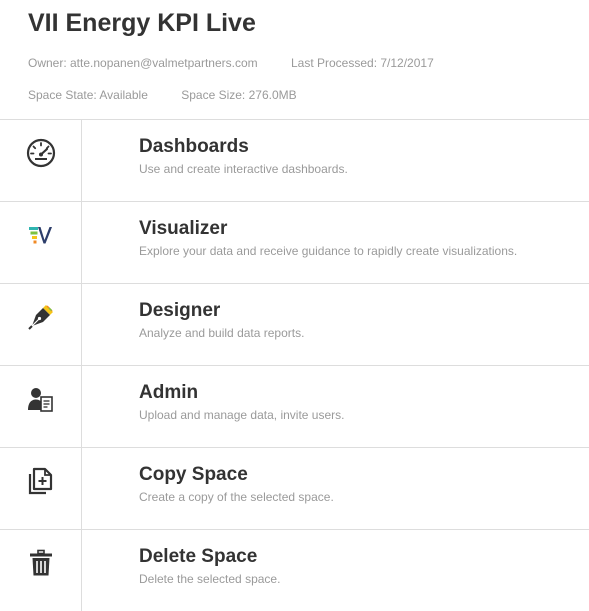 The width and height of the screenshot is (589, 611). I want to click on menu-item-admin-label: Admin, so click(169, 392).